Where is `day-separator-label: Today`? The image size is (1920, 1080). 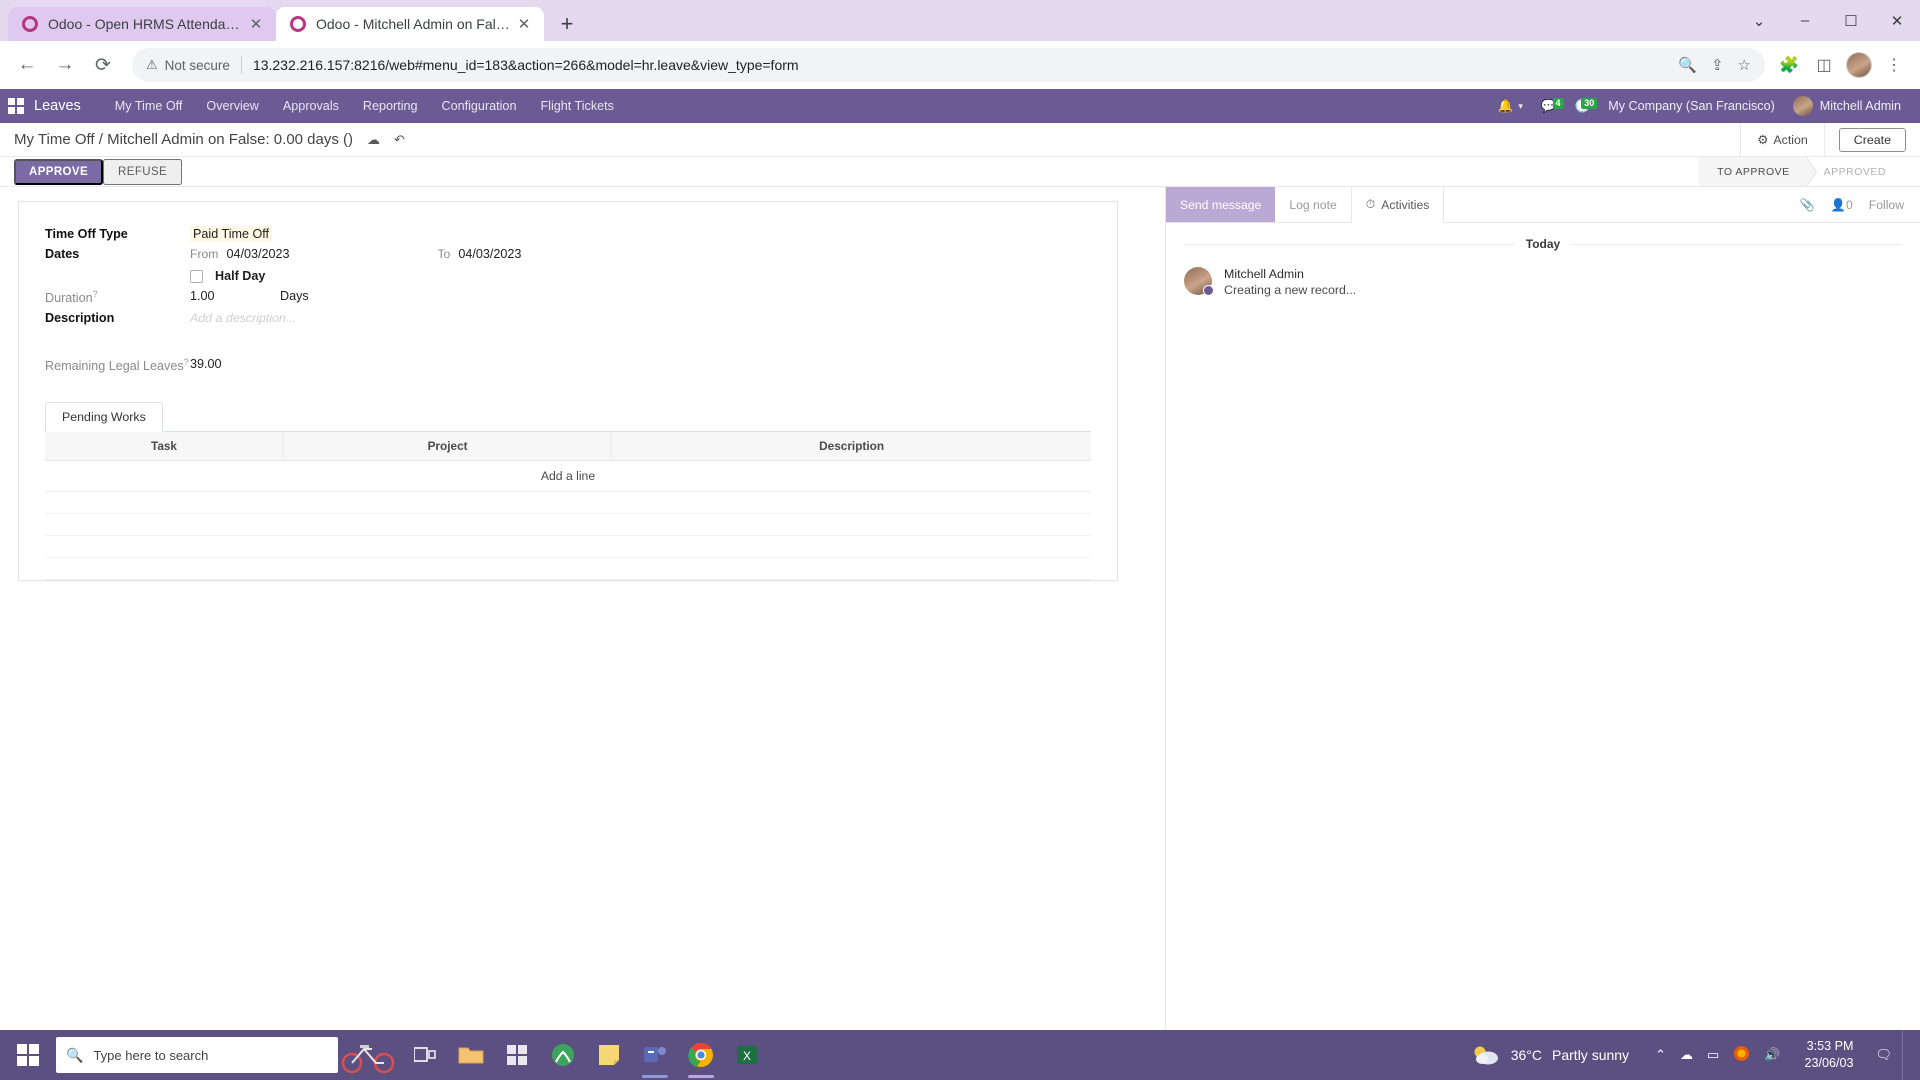 day-separator-label: Today is located at coordinates (1543, 244).